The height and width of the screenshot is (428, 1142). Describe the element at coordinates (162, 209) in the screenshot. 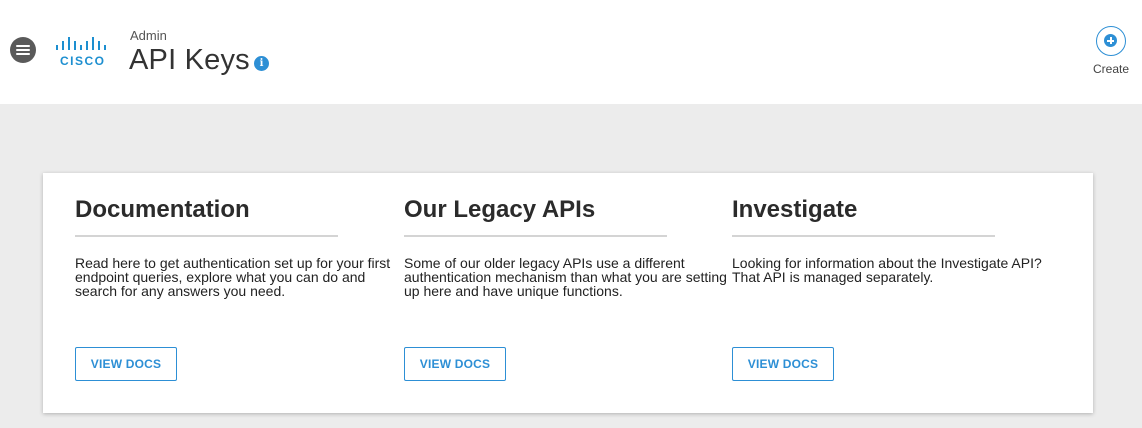

I see `section-title: Documentation` at that location.